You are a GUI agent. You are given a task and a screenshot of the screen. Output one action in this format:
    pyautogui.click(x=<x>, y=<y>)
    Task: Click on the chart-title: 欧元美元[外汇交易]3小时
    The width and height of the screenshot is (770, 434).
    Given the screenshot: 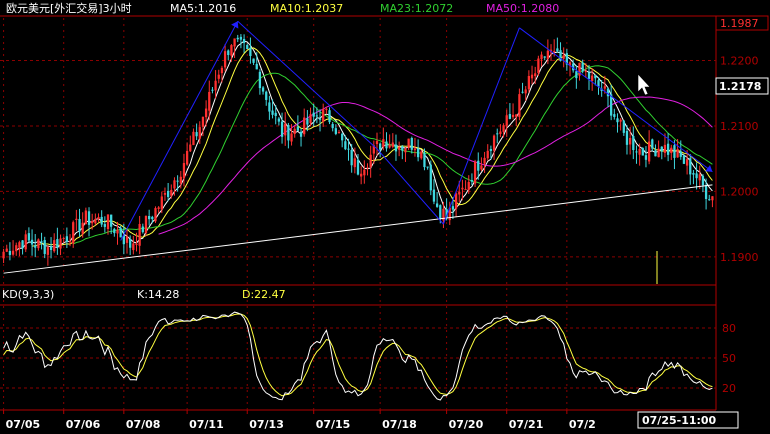 What is the action you would take?
    pyautogui.click(x=69, y=8)
    